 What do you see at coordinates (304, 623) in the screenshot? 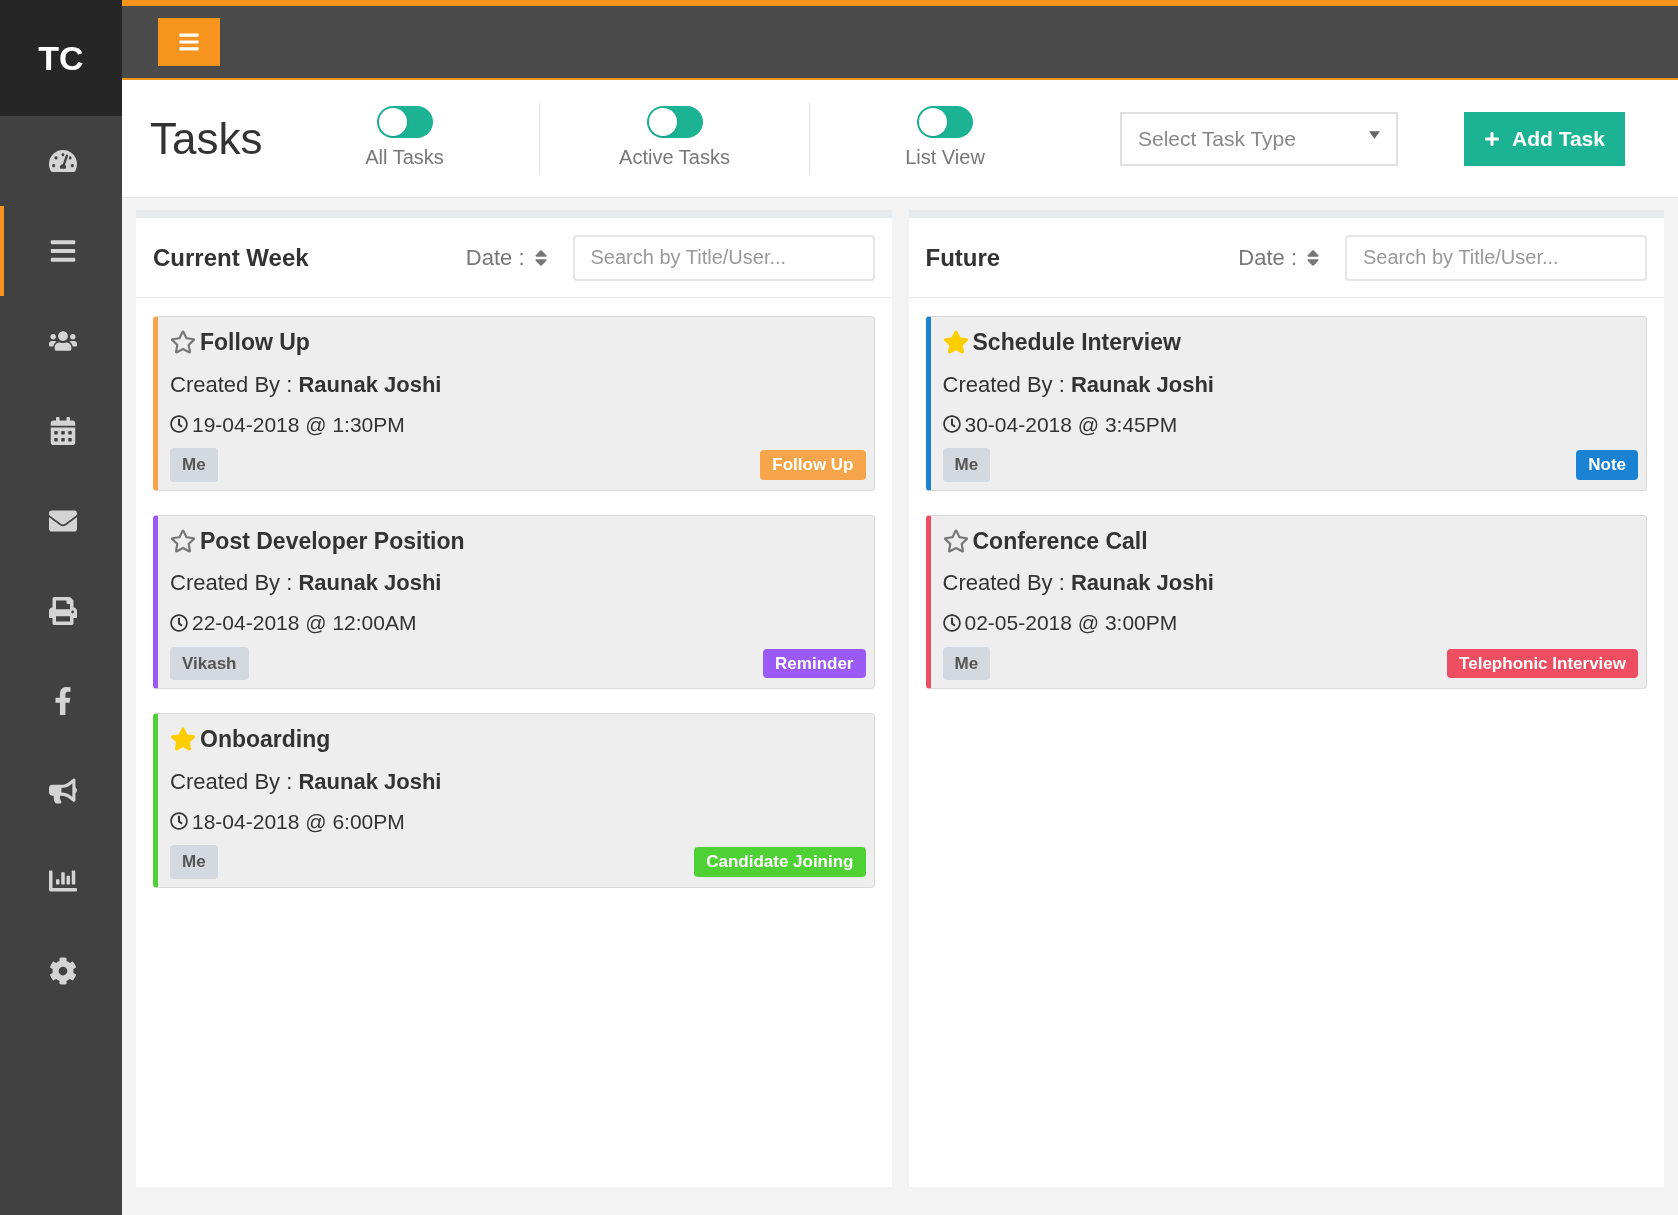
I see `task-datetime: 22-04-2018 @ 12:00AM` at bounding box center [304, 623].